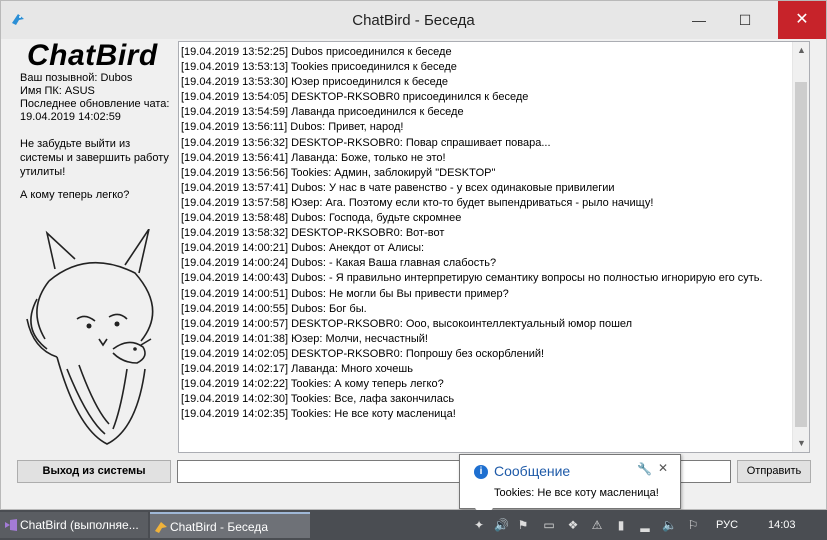 This screenshot has height=540, width=827. Describe the element at coordinates (645, 525) in the screenshot. I see `signal-bars-icon: ▂` at that location.